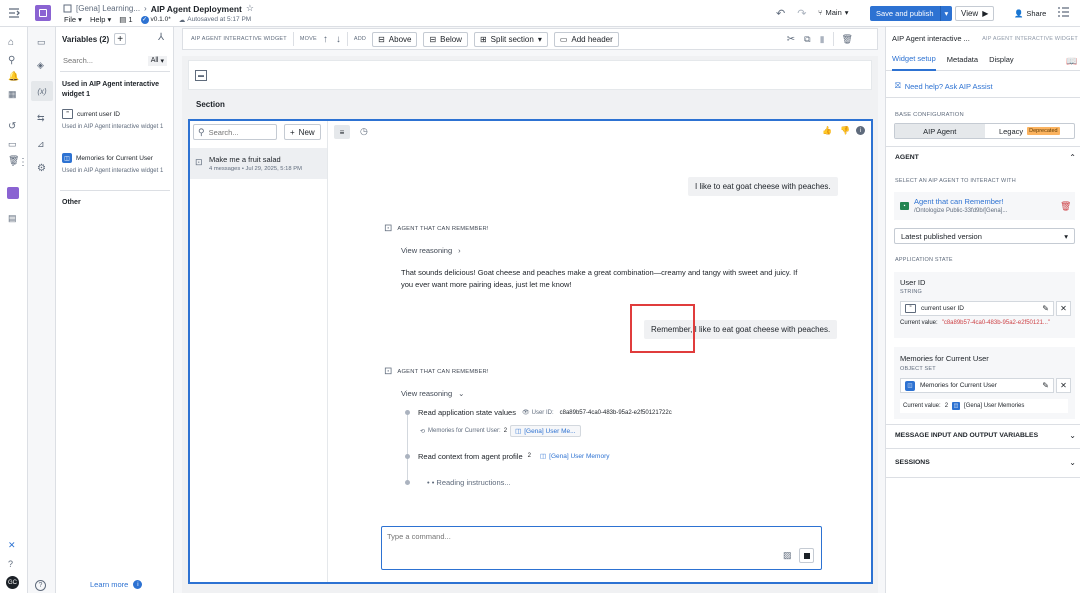  Describe the element at coordinates (904, 206) in the screenshot. I see `agent-type-icon: ▪` at that location.